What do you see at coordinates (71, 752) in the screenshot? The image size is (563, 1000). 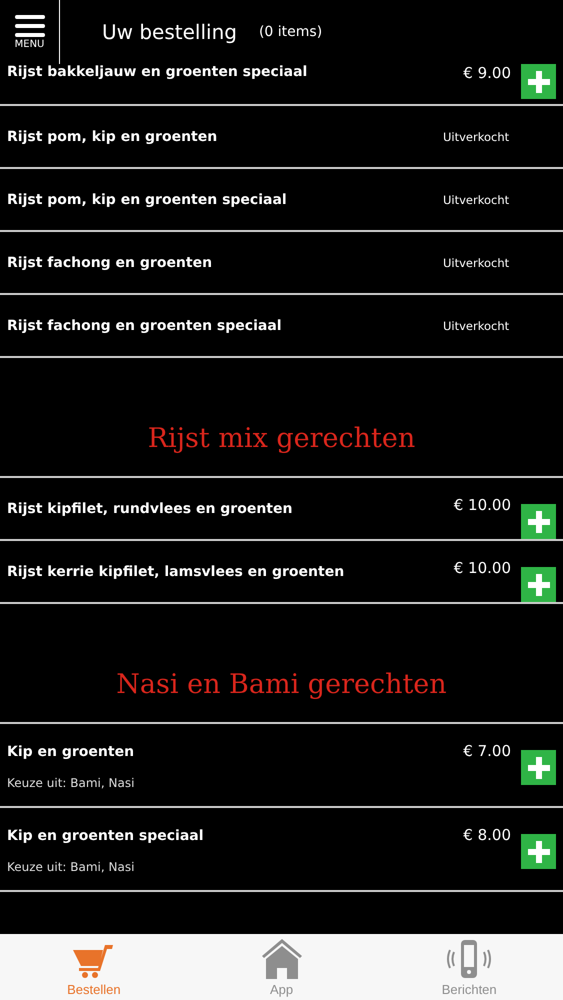 I see `dish-name: Kip en groenten` at bounding box center [71, 752].